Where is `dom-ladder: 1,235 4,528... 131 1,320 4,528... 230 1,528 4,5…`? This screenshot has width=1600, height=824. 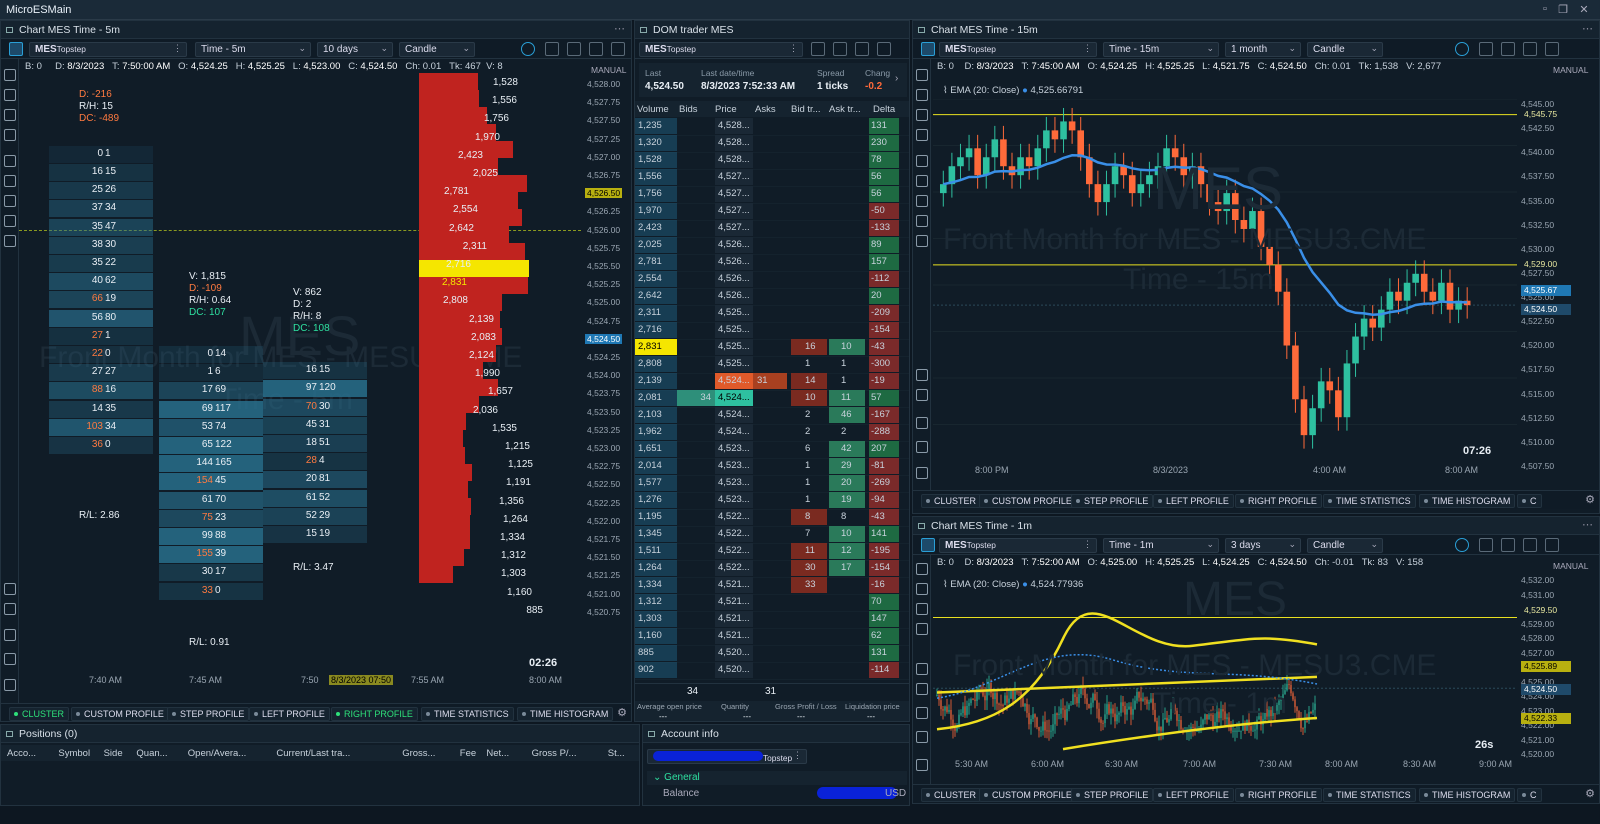 dom-ladder: 1,235 4,528... 131 1,320 4,528... 230 1,528 4,5… is located at coordinates (772, 400).